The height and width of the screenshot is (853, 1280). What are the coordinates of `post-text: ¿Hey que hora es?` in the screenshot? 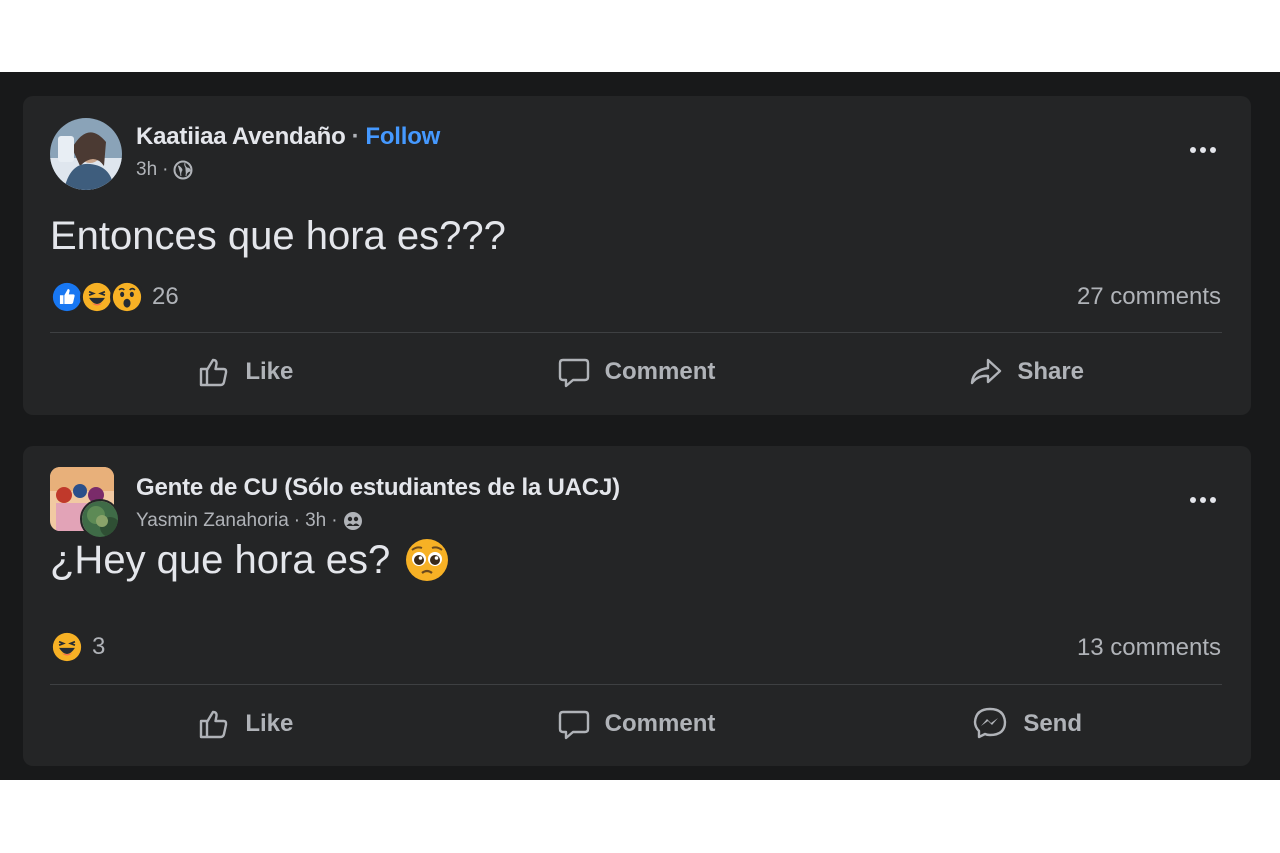 It's located at (220, 560).